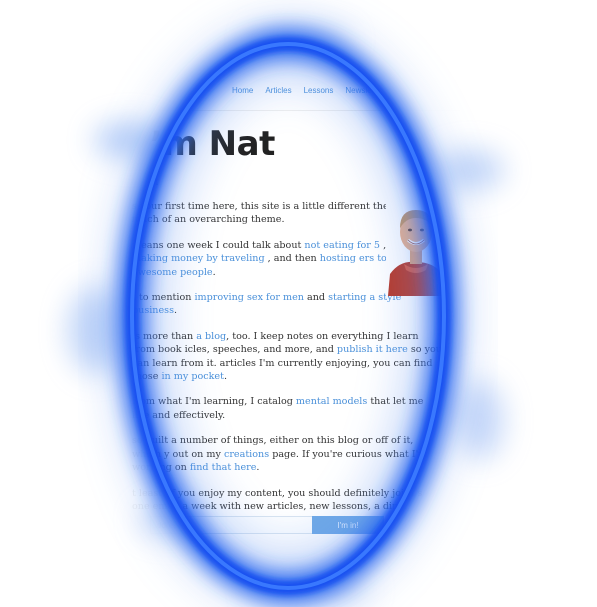  I want to click on im-in-button: I'm in!, so click(348, 525).